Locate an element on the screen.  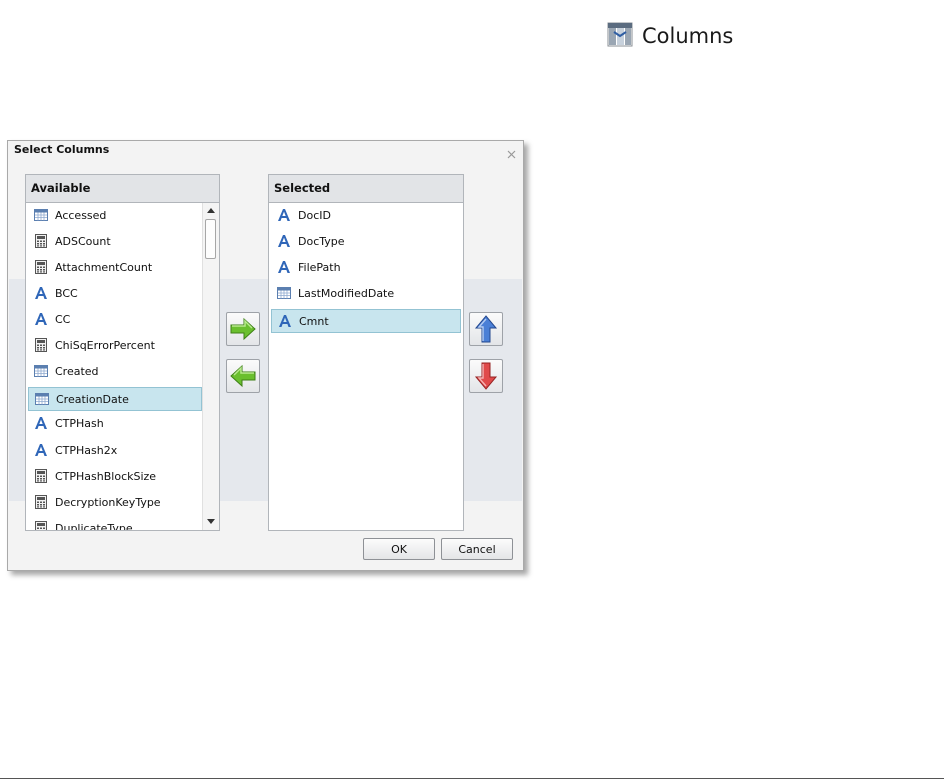
list-item-label: CTPHashBlockSize is located at coordinates (106, 476).